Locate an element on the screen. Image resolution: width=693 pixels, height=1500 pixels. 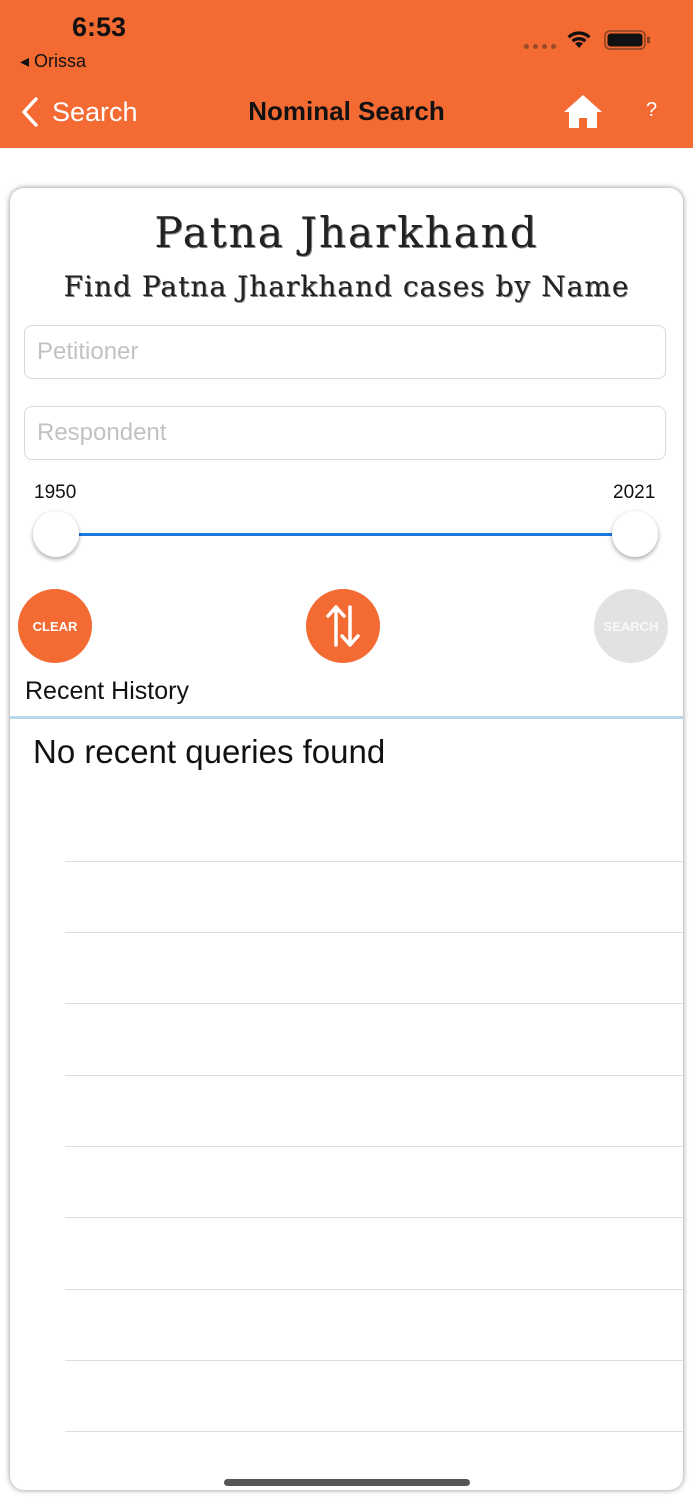
battery-icon is located at coordinates (627, 40).